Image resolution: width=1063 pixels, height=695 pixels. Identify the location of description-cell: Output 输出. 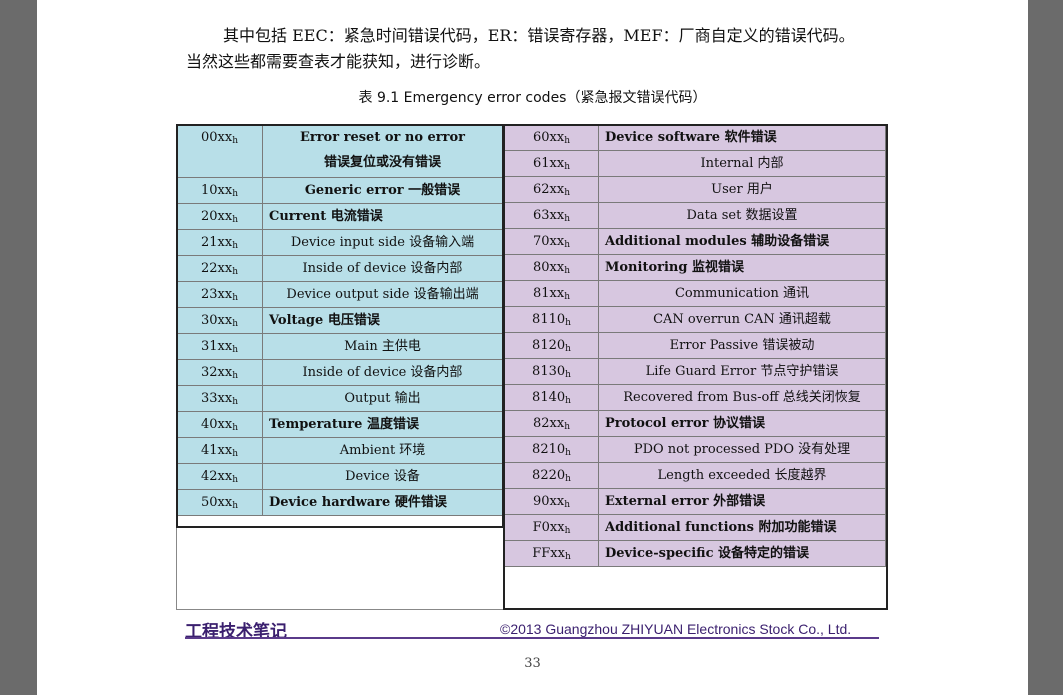
(382, 398).